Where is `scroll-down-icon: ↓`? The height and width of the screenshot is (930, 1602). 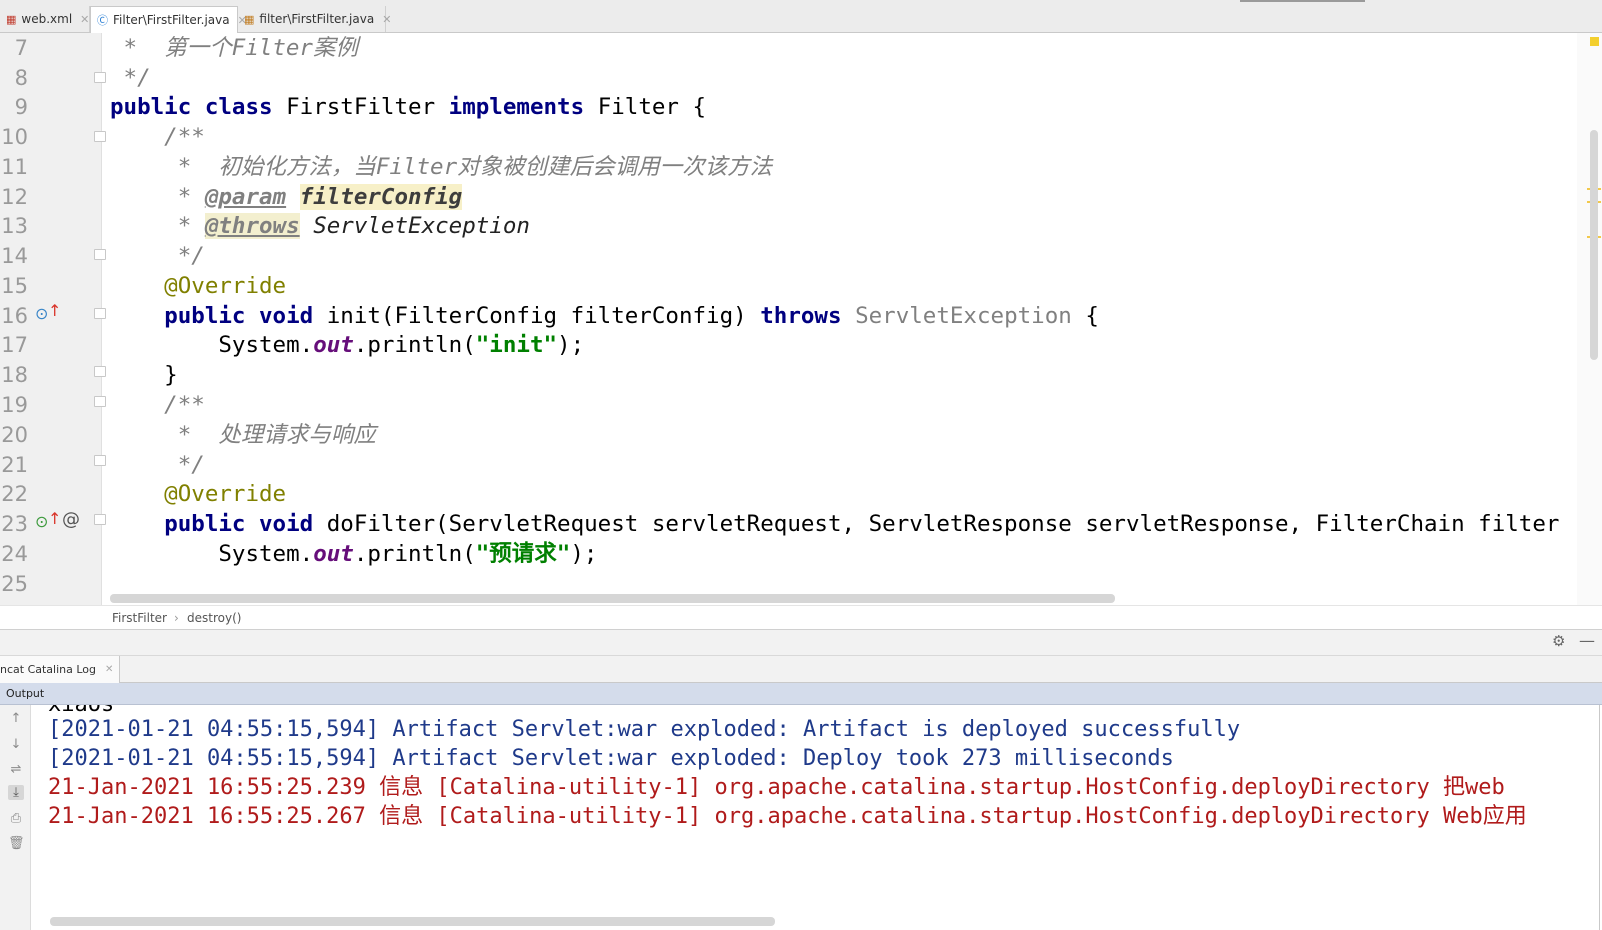 scroll-down-icon: ↓ is located at coordinates (16, 744).